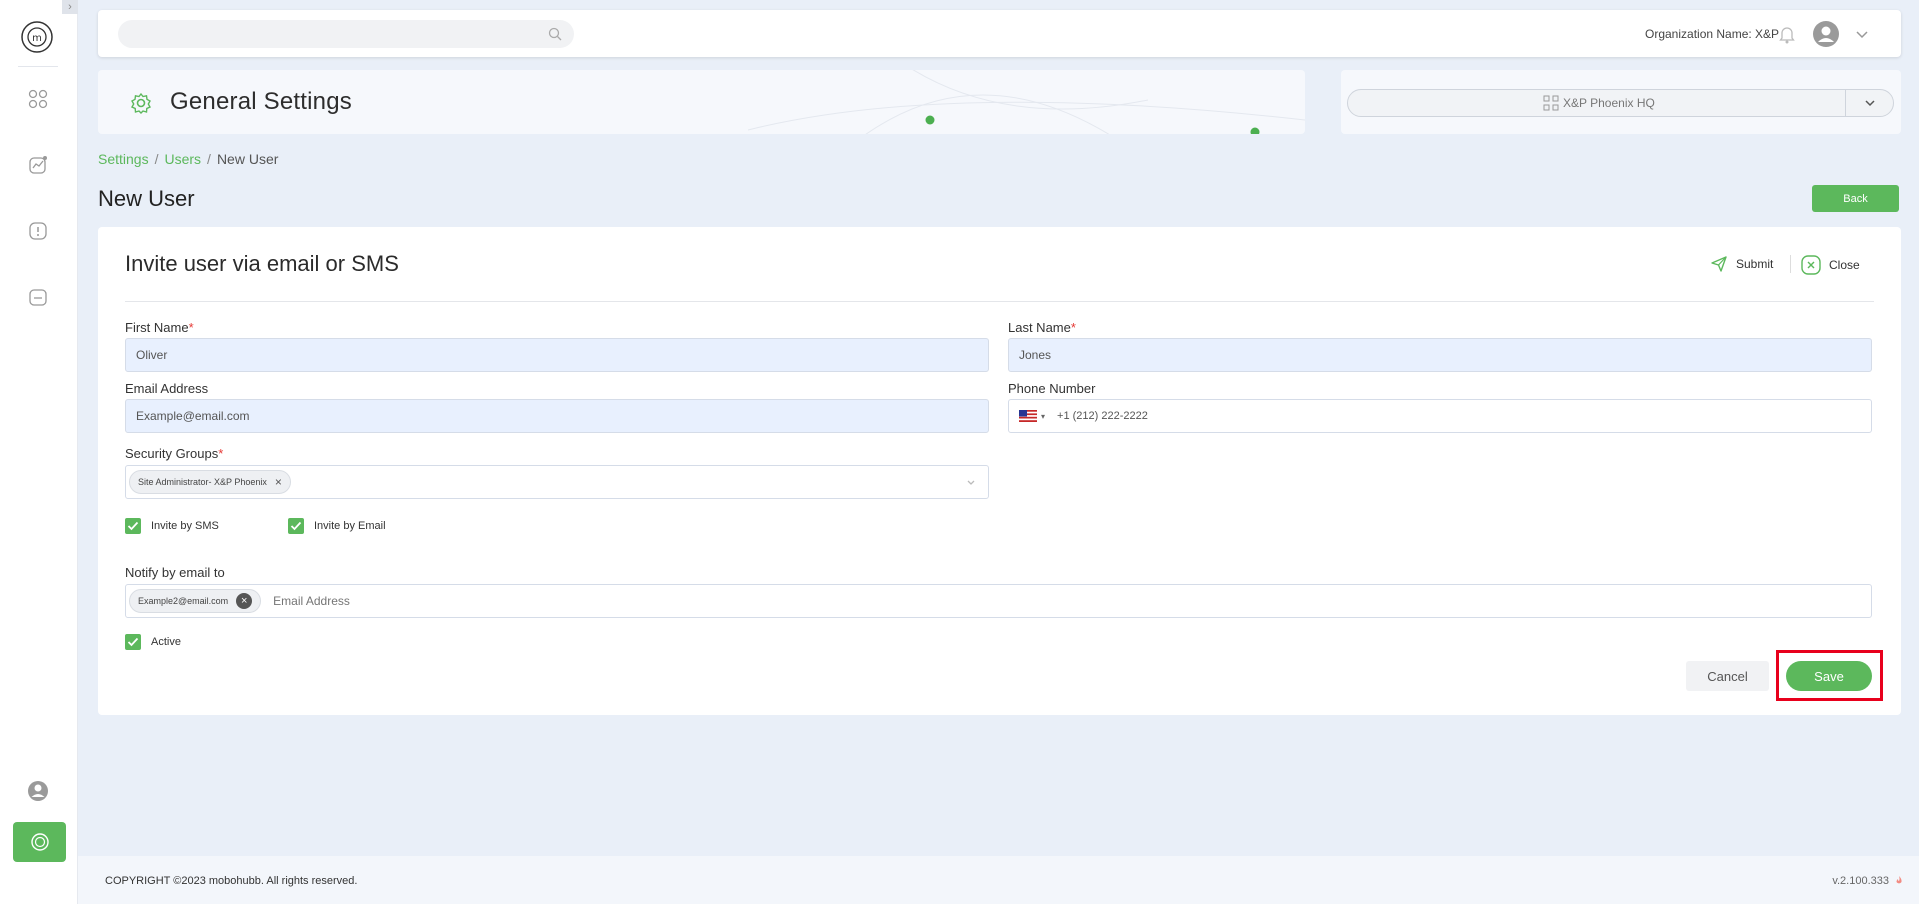 The height and width of the screenshot is (904, 1919). Describe the element at coordinates (346, 34) in the screenshot. I see `search-input` at that location.